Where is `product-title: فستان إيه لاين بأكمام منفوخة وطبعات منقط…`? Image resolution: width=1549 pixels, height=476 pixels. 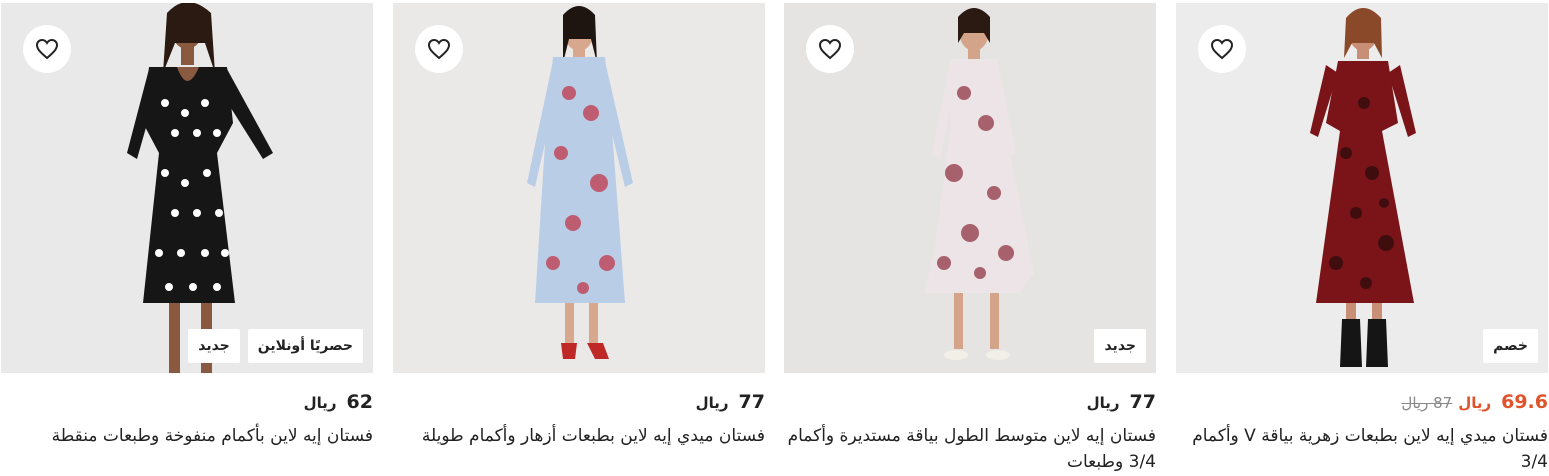 product-title: فستان إيه لاين بأكمام منفوخة وطبعات منقط… is located at coordinates (187, 436).